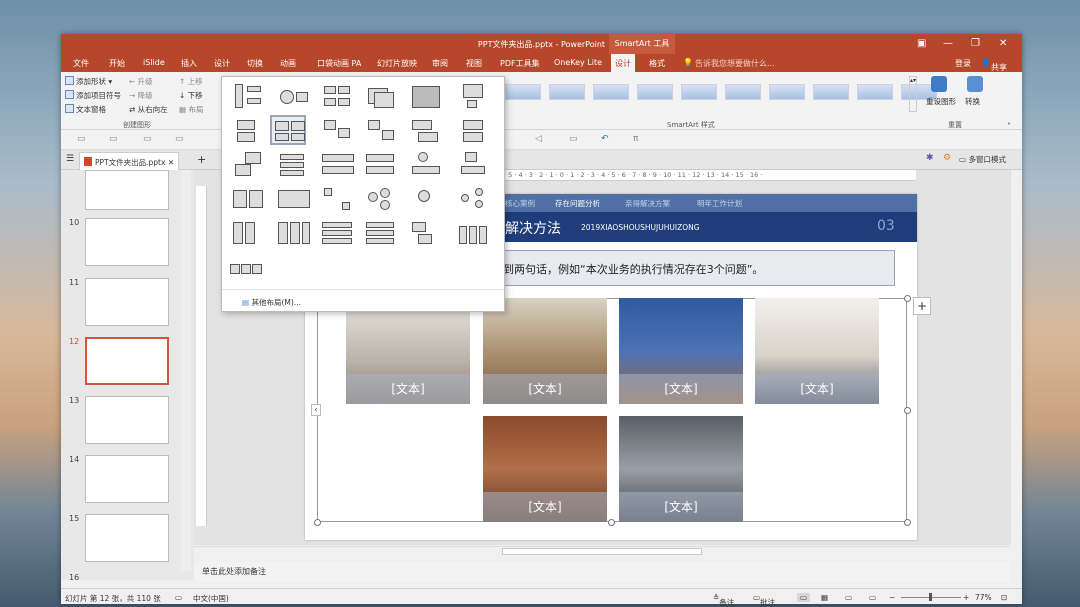 The height and width of the screenshot is (607, 1080). I want to click on menu-design: 设计, so click(222, 63).